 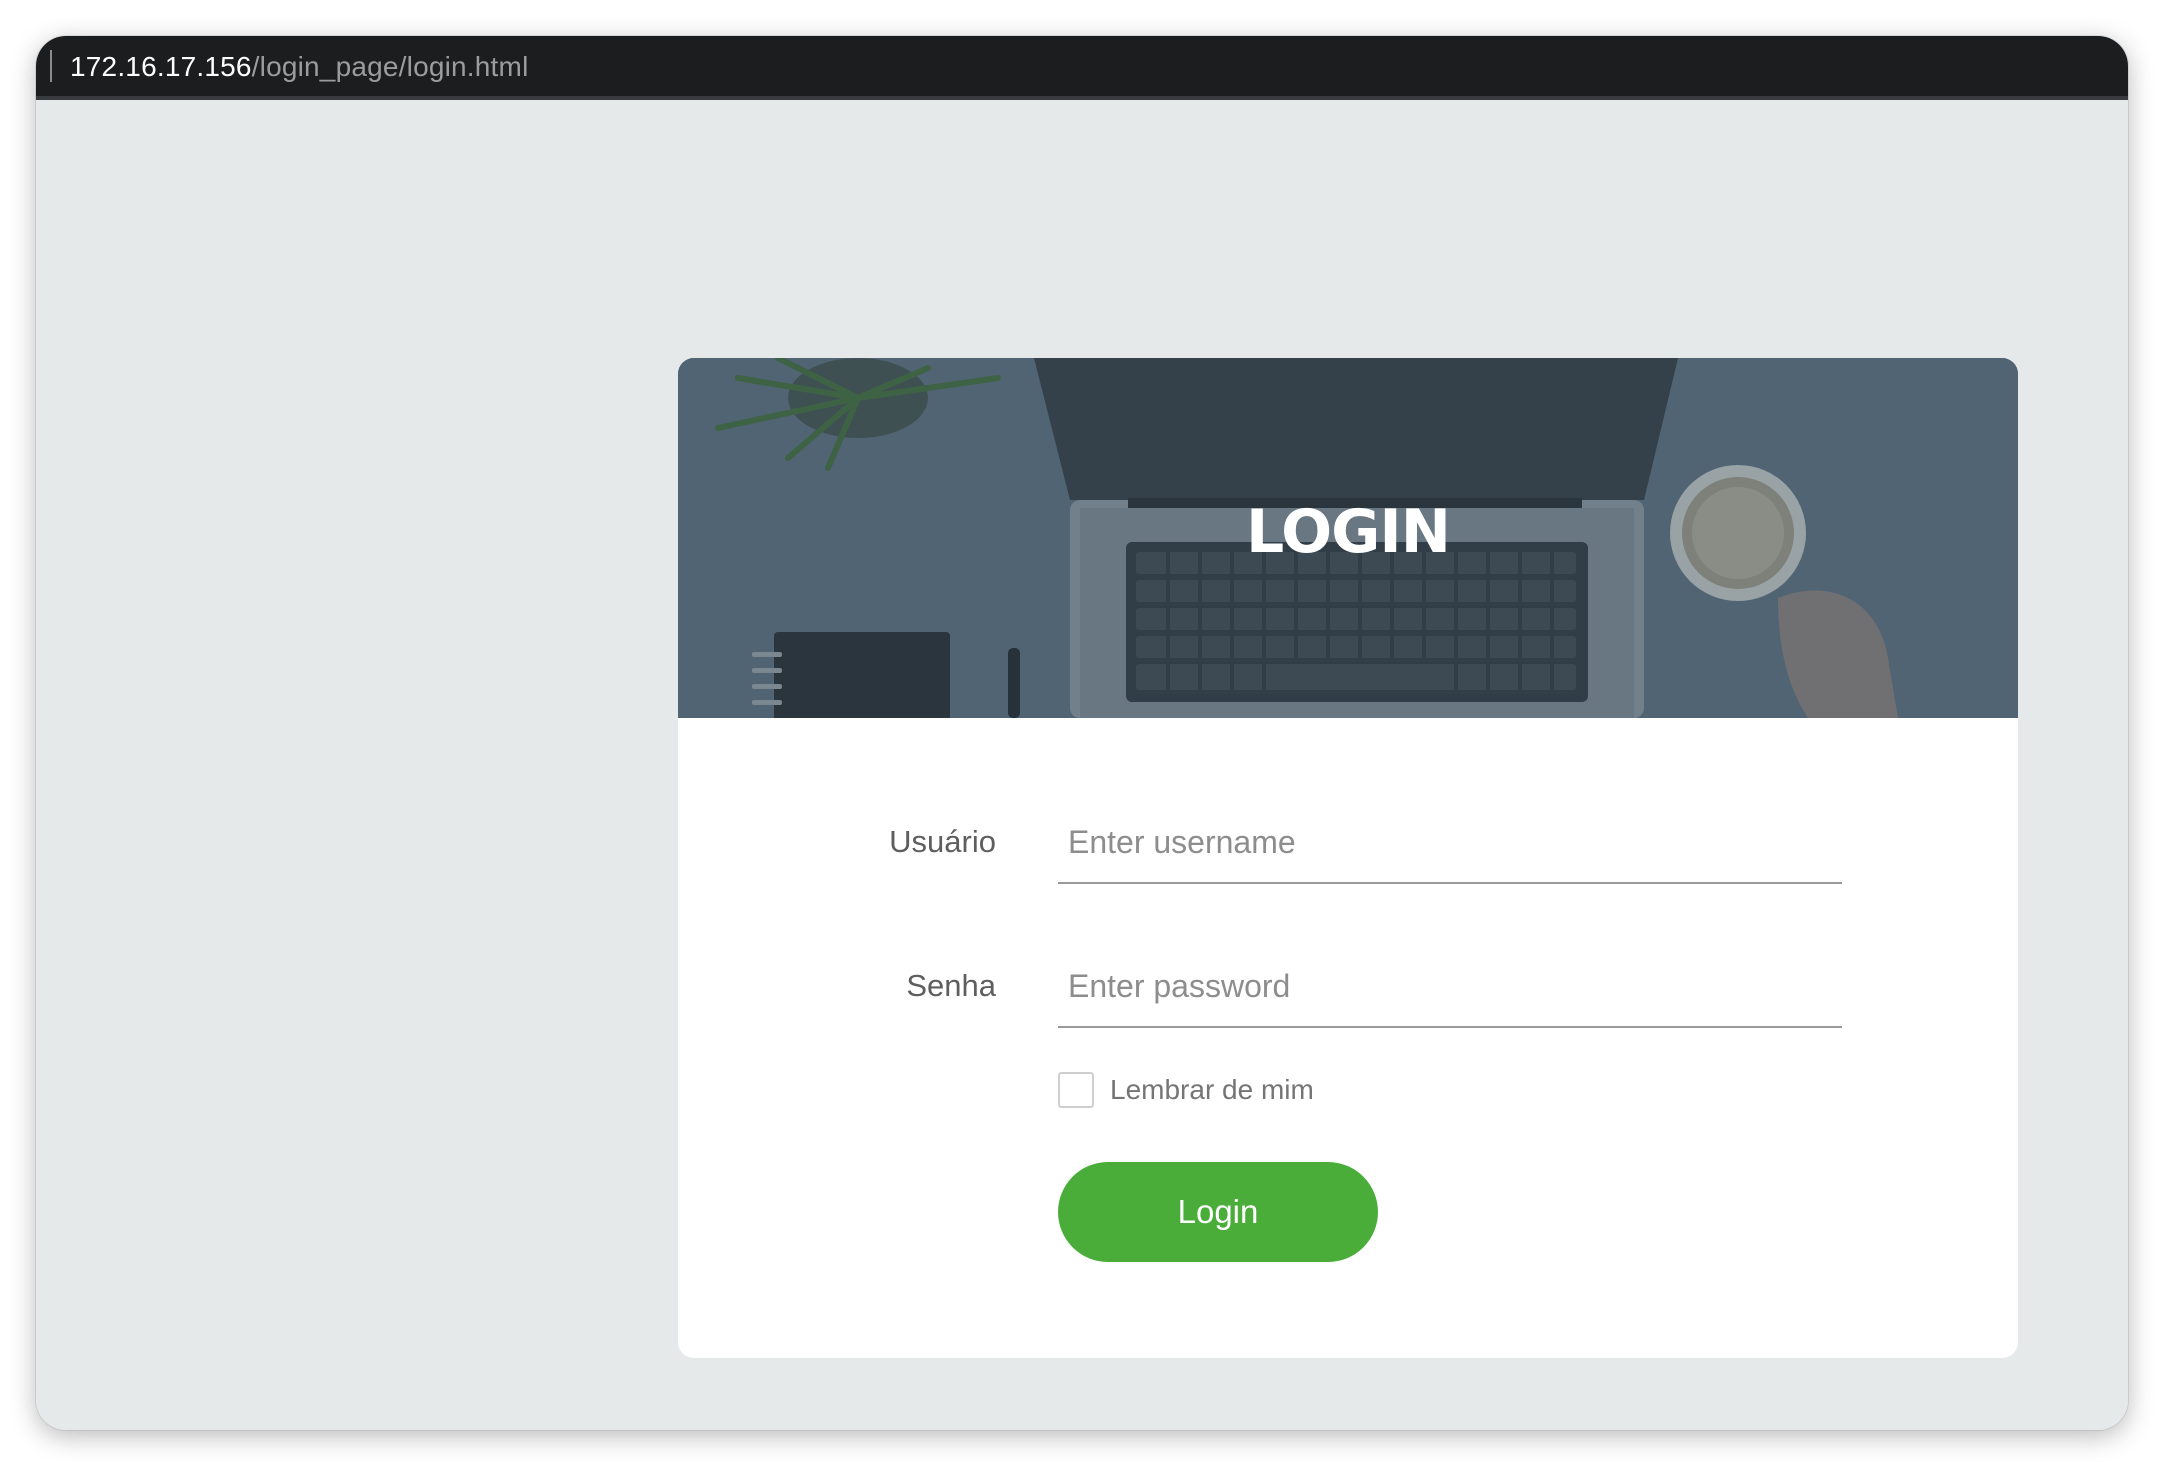 I want to click on password-label: Senha, so click(x=951, y=985).